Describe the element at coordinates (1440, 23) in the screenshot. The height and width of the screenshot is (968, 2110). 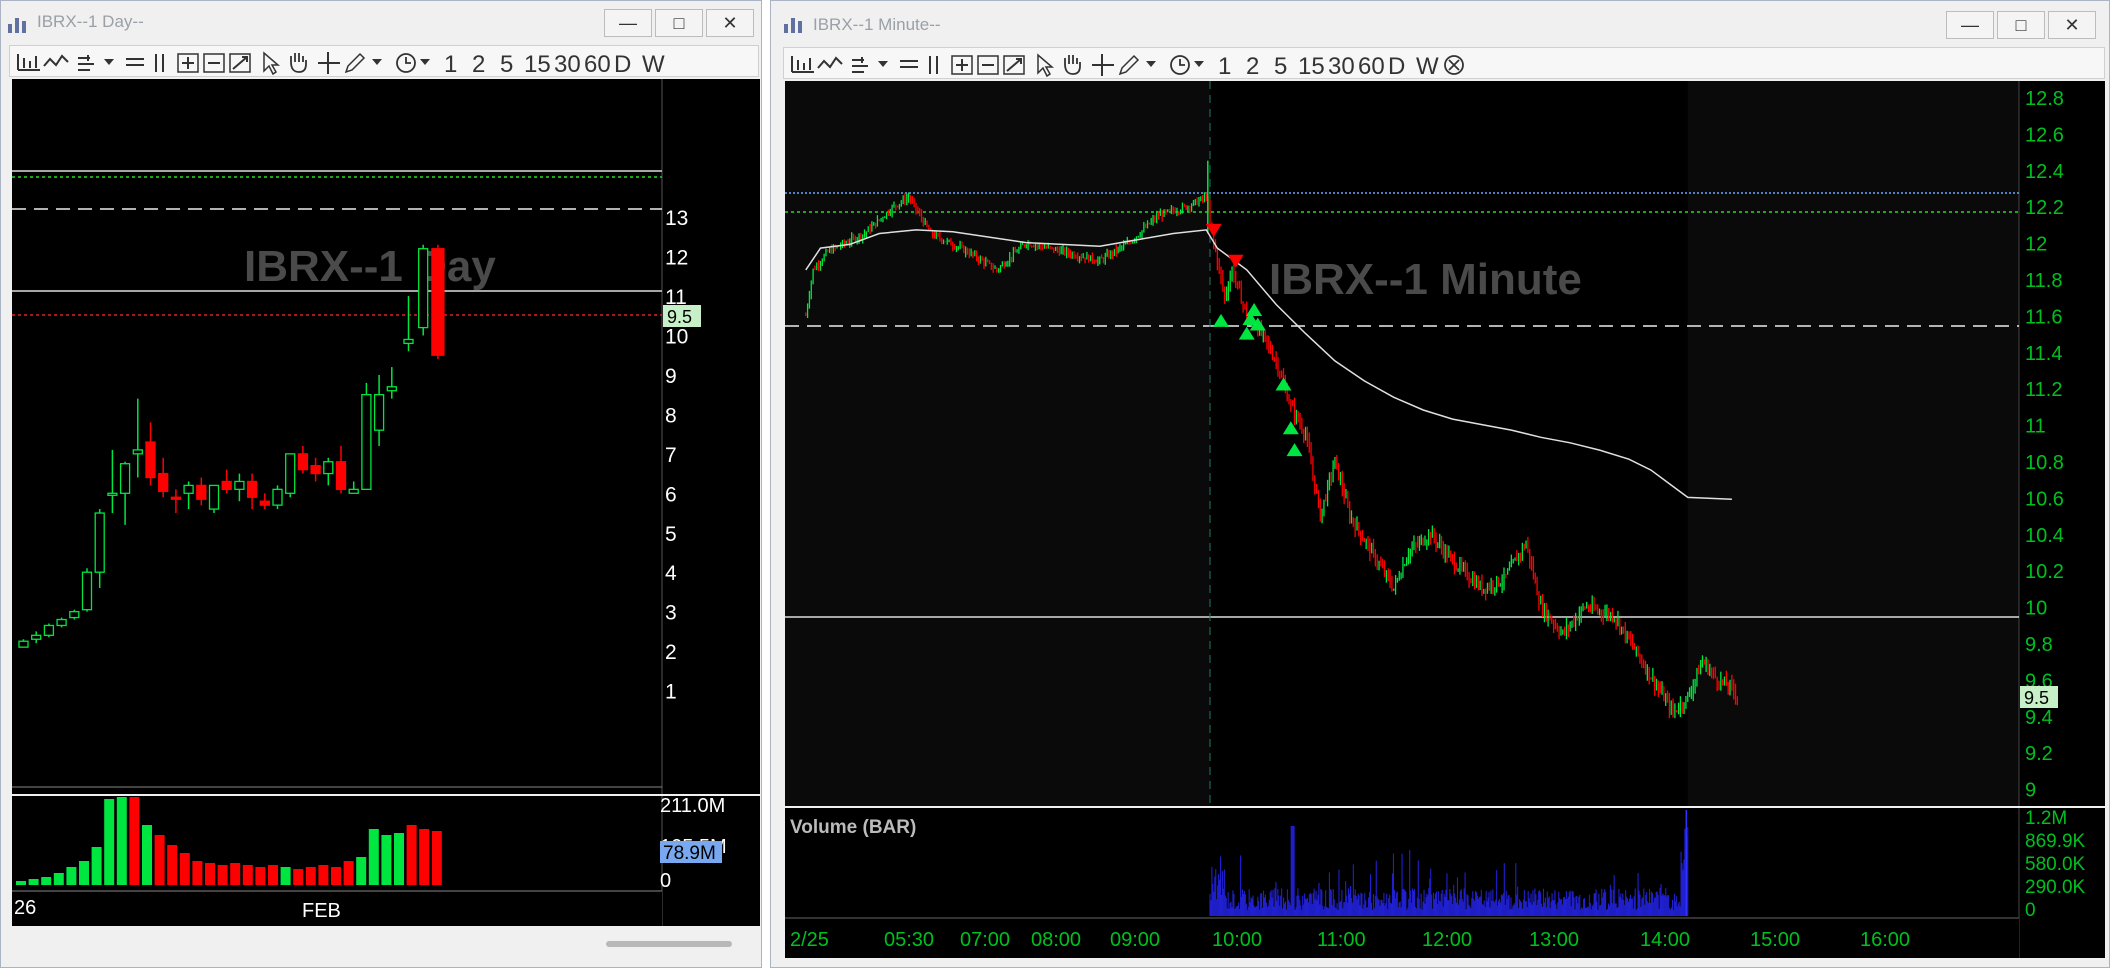
I see `minute-titlebar: IBRX--1 Minute-- — □ ✕` at that location.